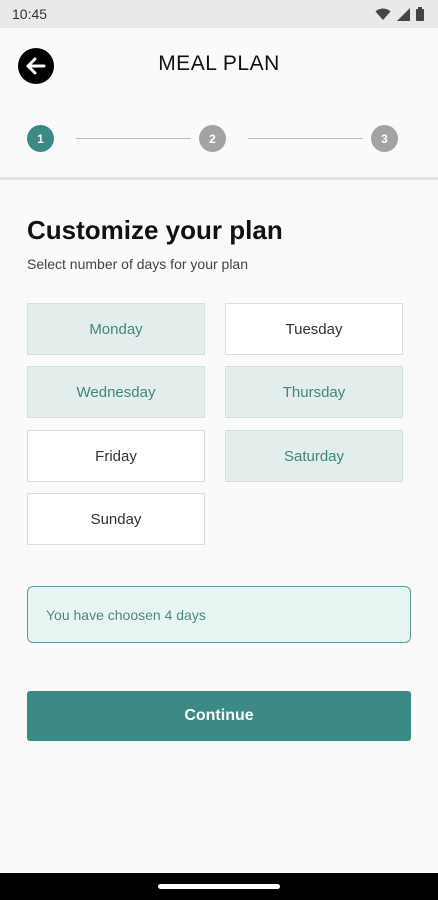 Image resolution: width=438 pixels, height=900 pixels. What do you see at coordinates (30, 14) in the screenshot?
I see `status-time: 10:45` at bounding box center [30, 14].